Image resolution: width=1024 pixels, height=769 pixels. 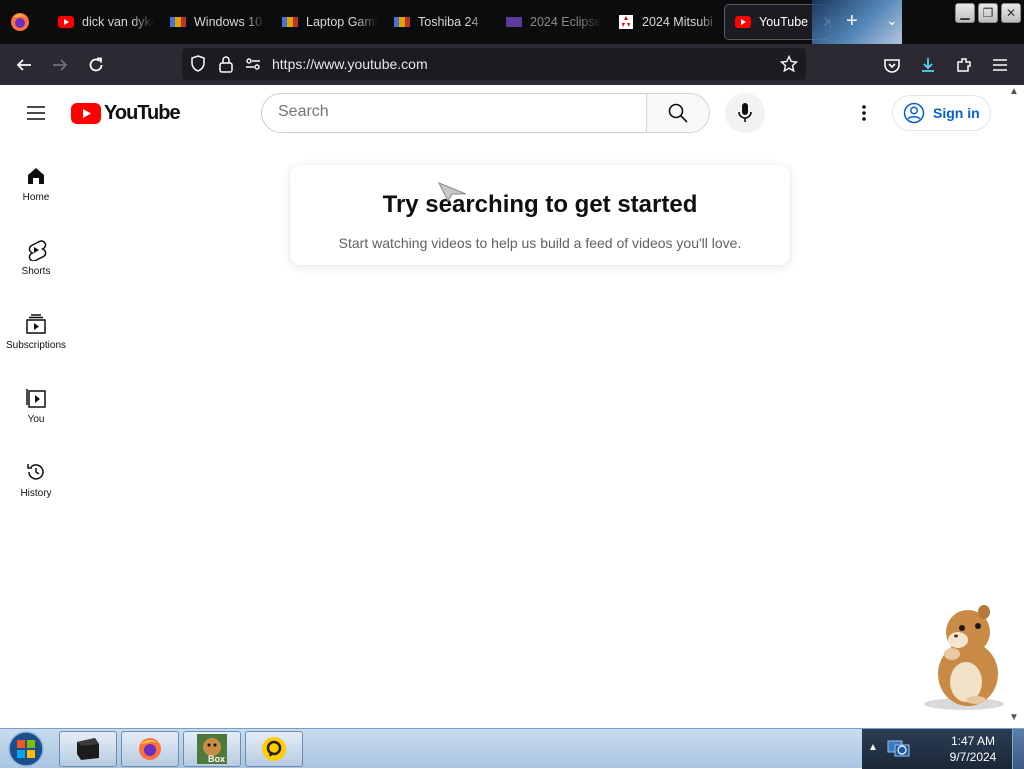 I want to click on search-button, so click(x=678, y=113).